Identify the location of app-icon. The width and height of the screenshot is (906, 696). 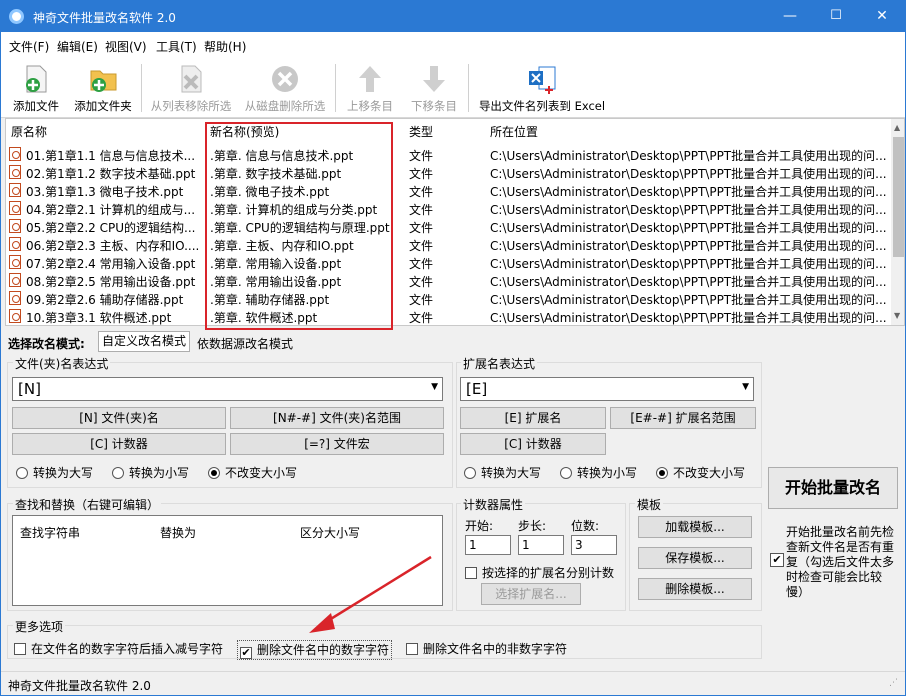
(16, 16).